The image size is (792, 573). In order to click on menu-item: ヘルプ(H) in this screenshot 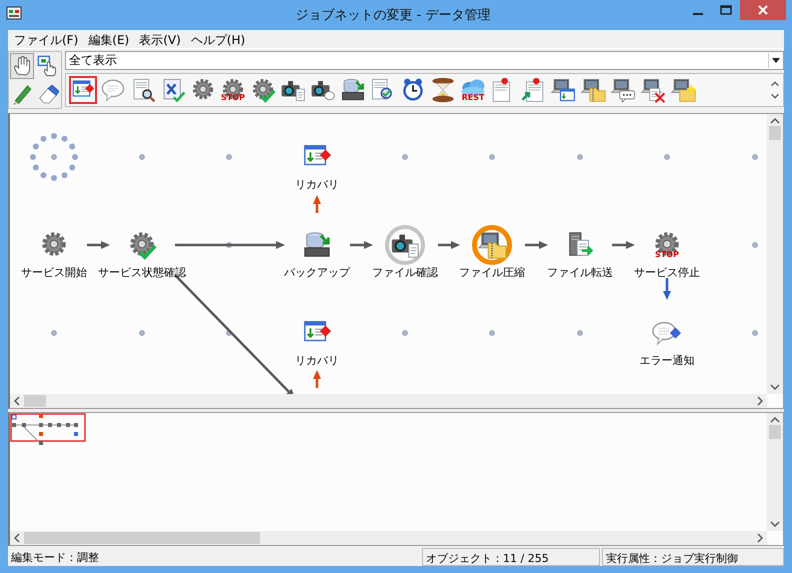, I will do `click(219, 39)`.